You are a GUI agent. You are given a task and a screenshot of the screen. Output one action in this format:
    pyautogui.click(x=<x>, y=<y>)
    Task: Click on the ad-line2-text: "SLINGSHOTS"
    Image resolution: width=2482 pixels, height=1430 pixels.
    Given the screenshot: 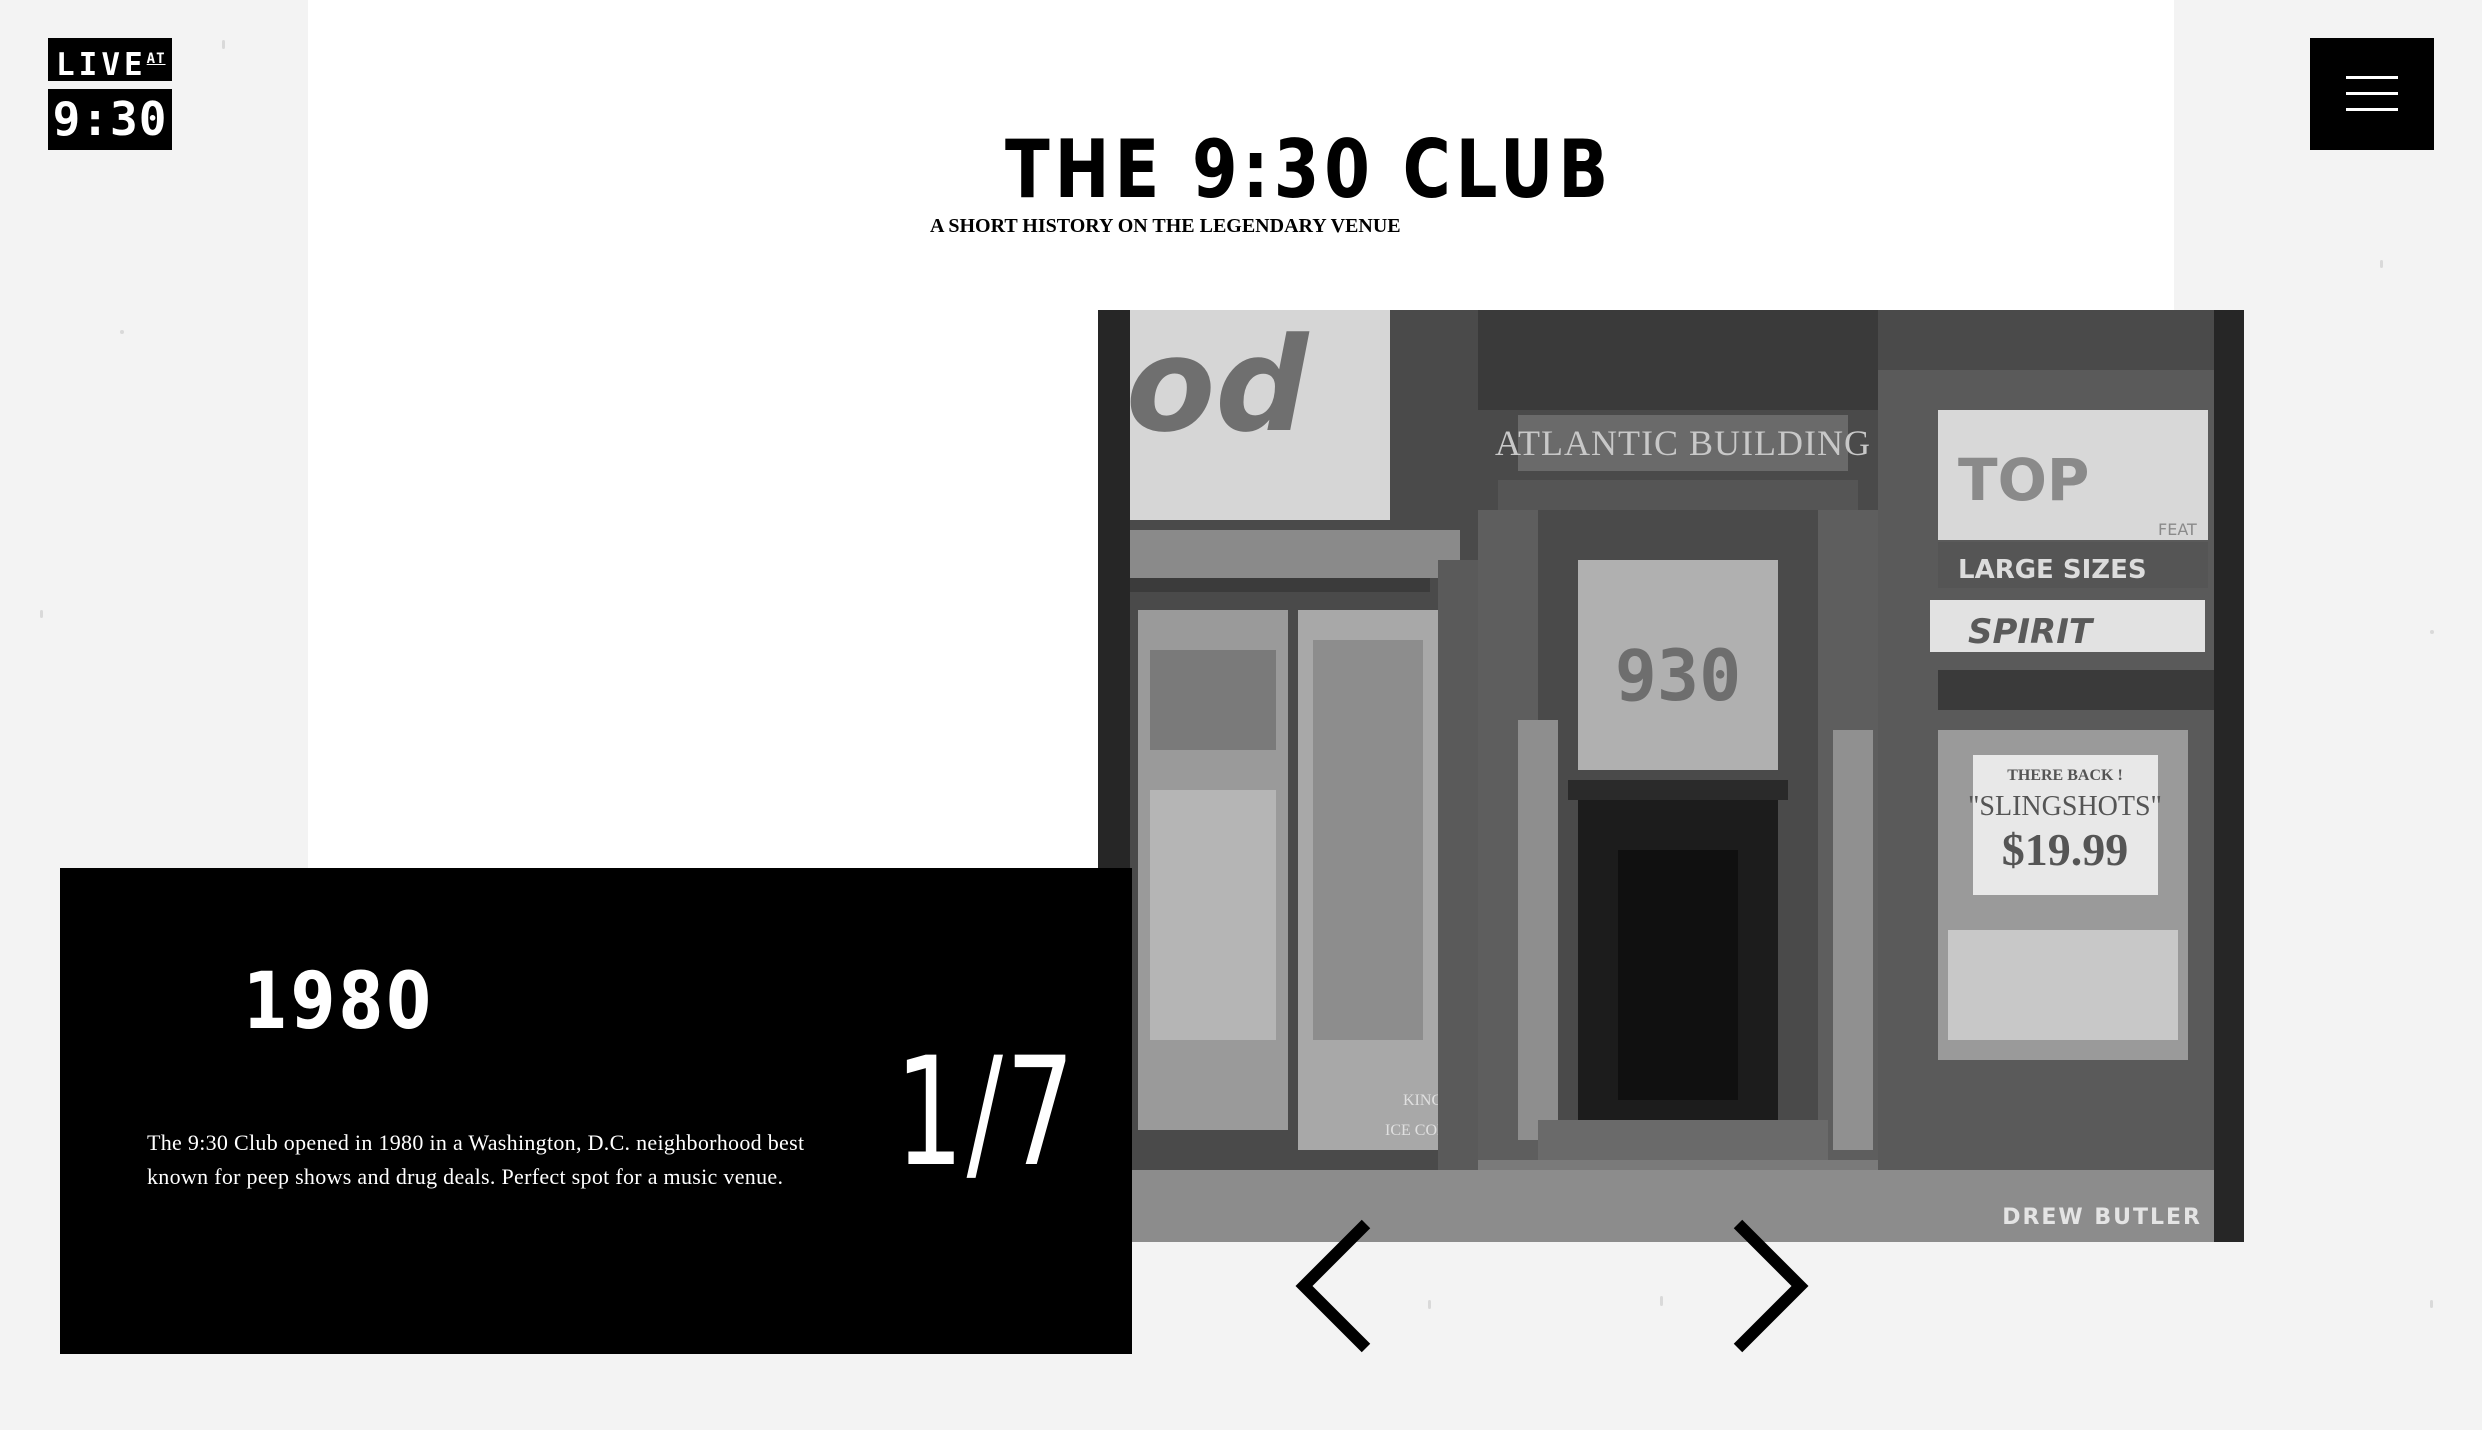 What is the action you would take?
    pyautogui.click(x=2065, y=806)
    